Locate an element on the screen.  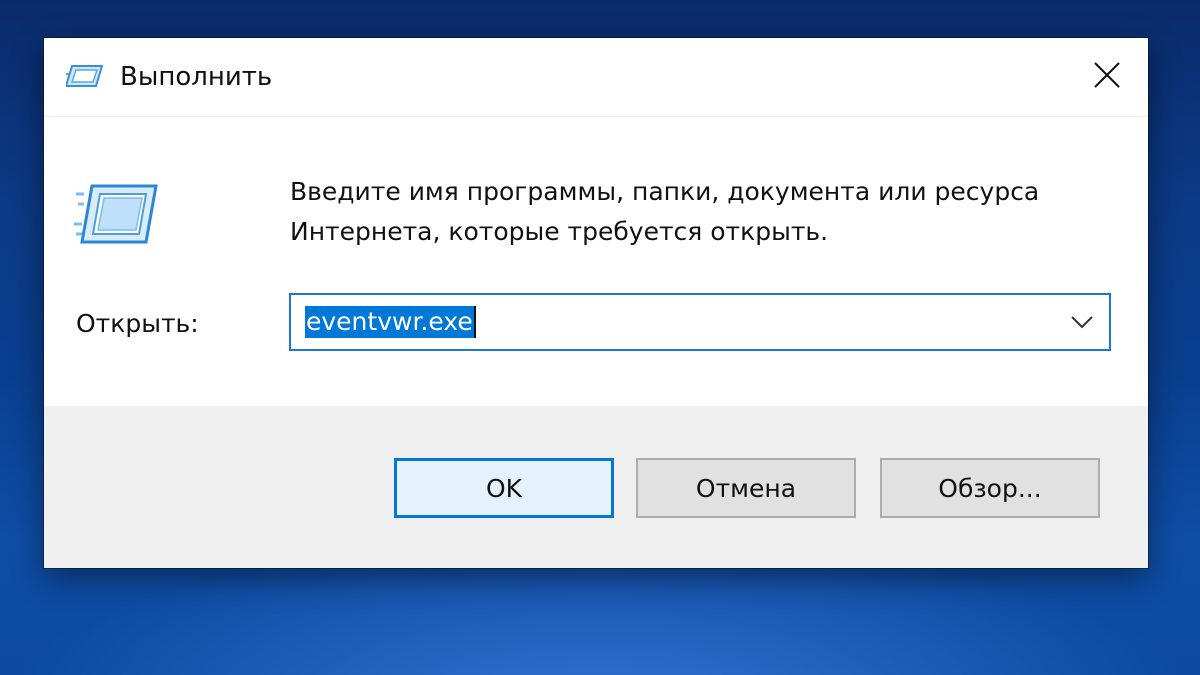
dropdown-button is located at coordinates (1082, 323).